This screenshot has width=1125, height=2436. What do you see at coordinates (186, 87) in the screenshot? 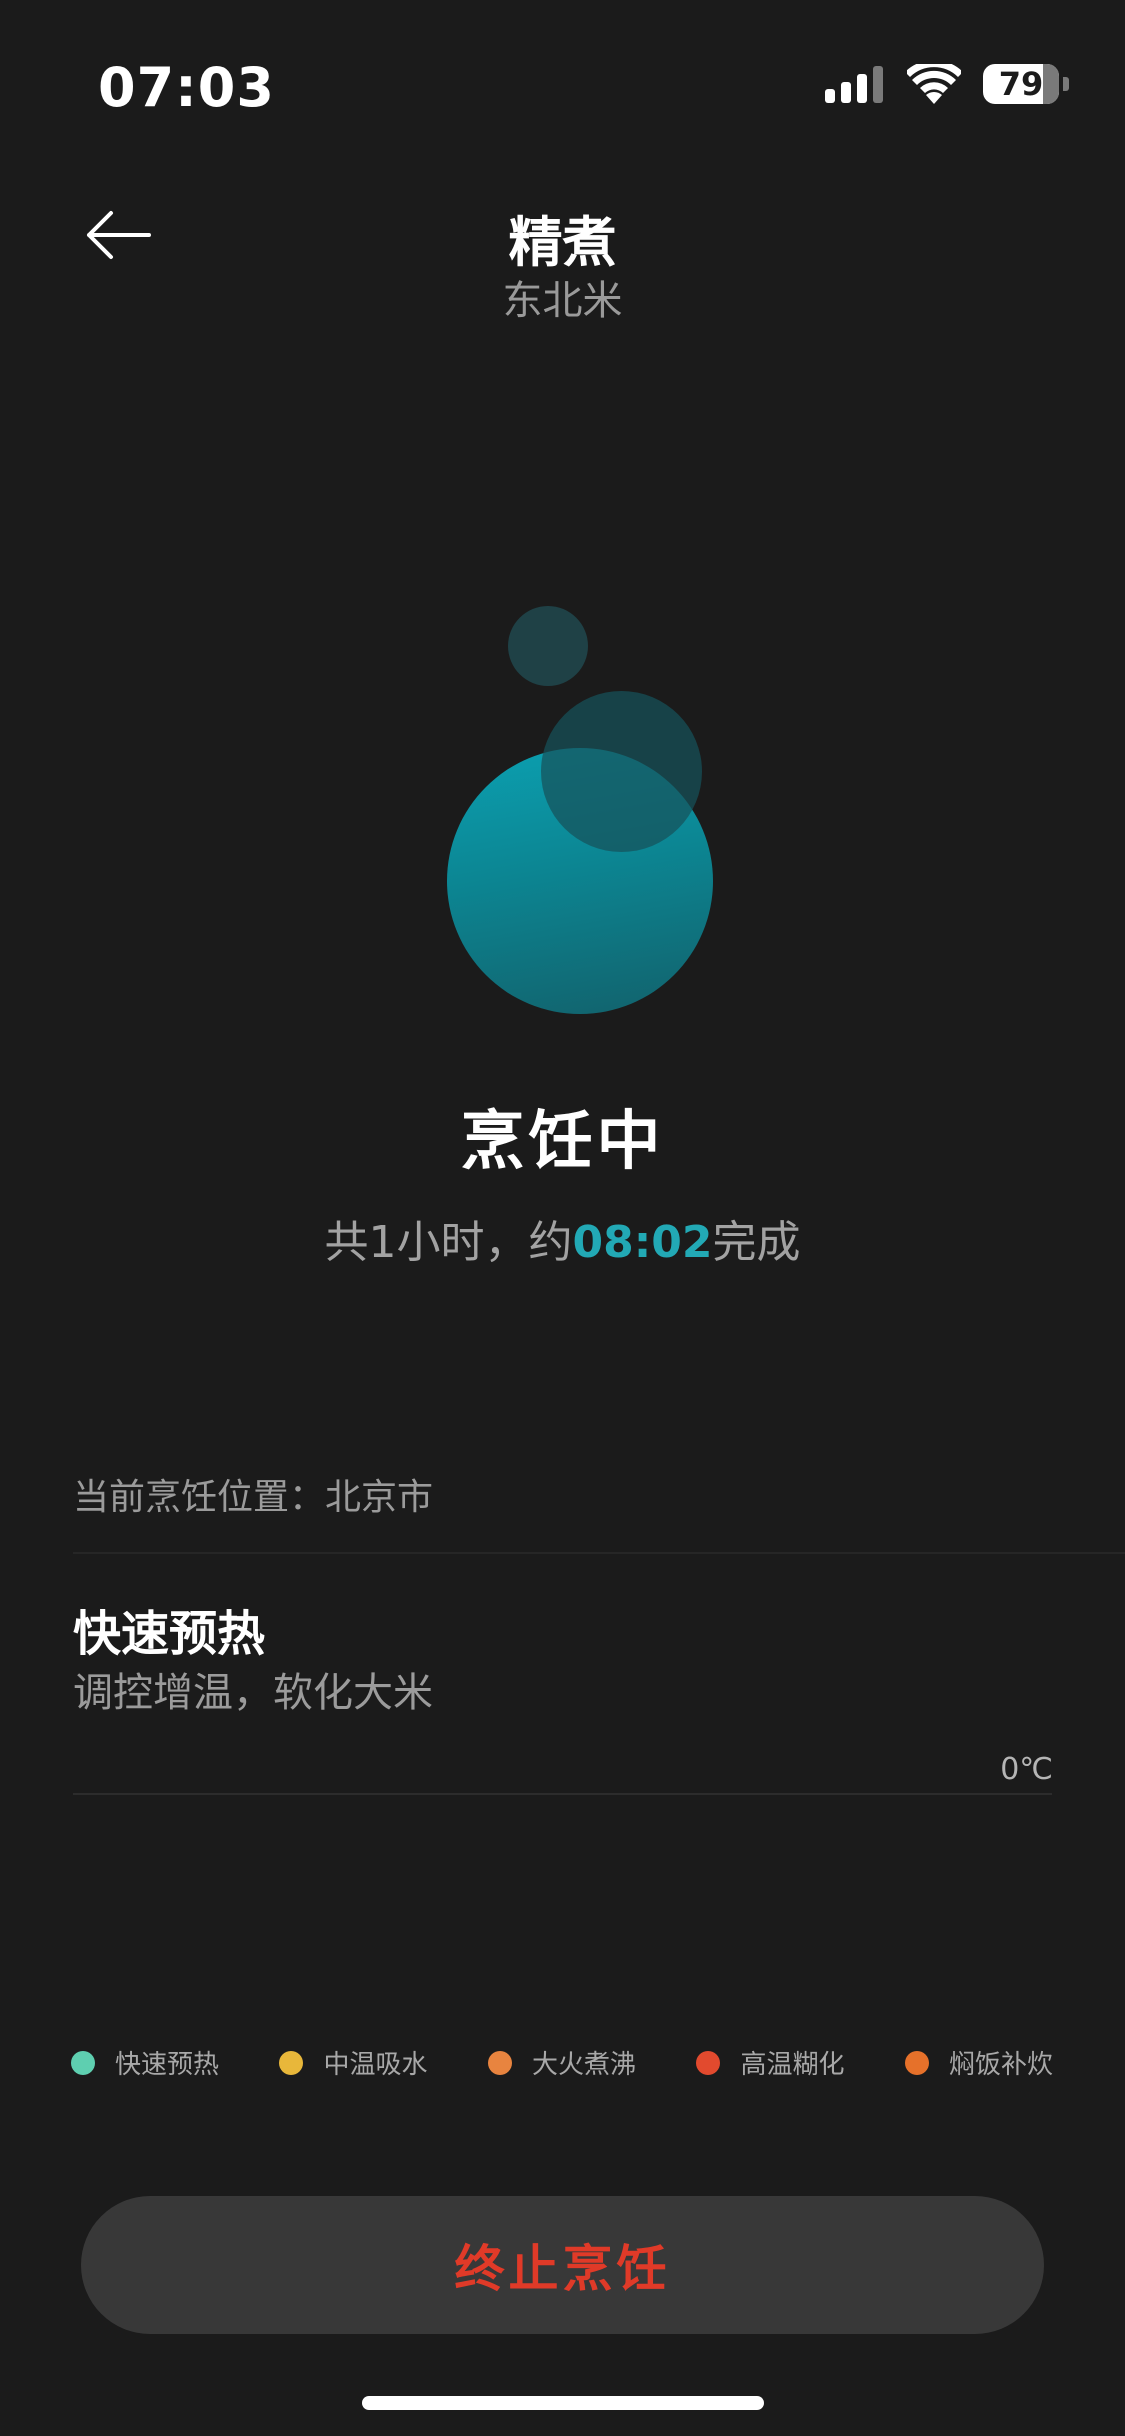
I see `status-time: 07:03` at bounding box center [186, 87].